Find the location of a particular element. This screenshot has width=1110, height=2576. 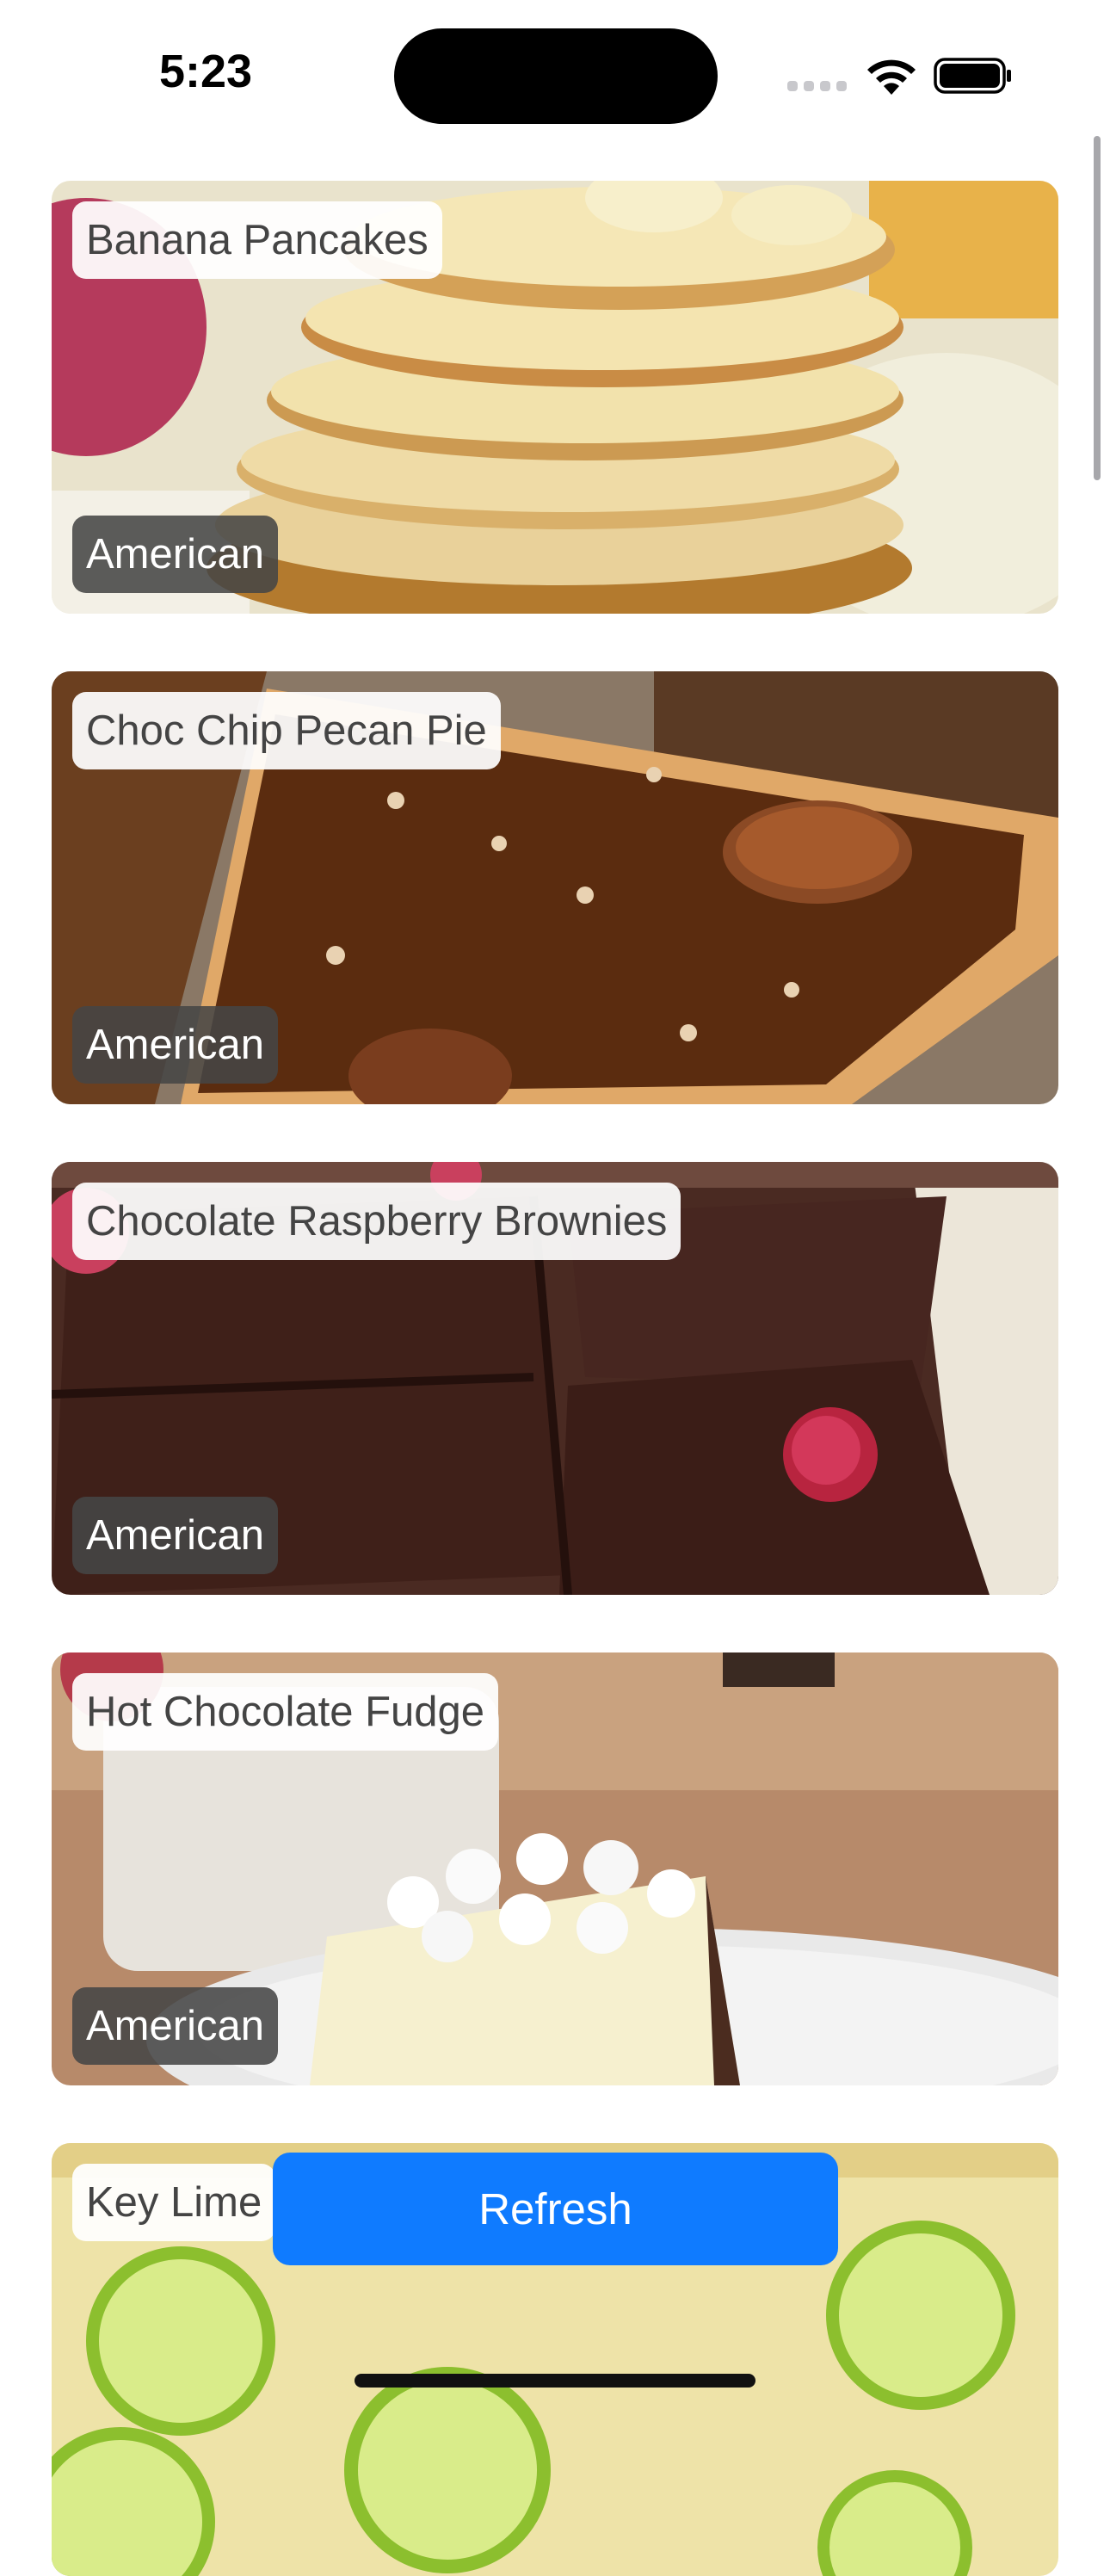

recipe-name: Hot Chocolate Fudge is located at coordinates (285, 1712).